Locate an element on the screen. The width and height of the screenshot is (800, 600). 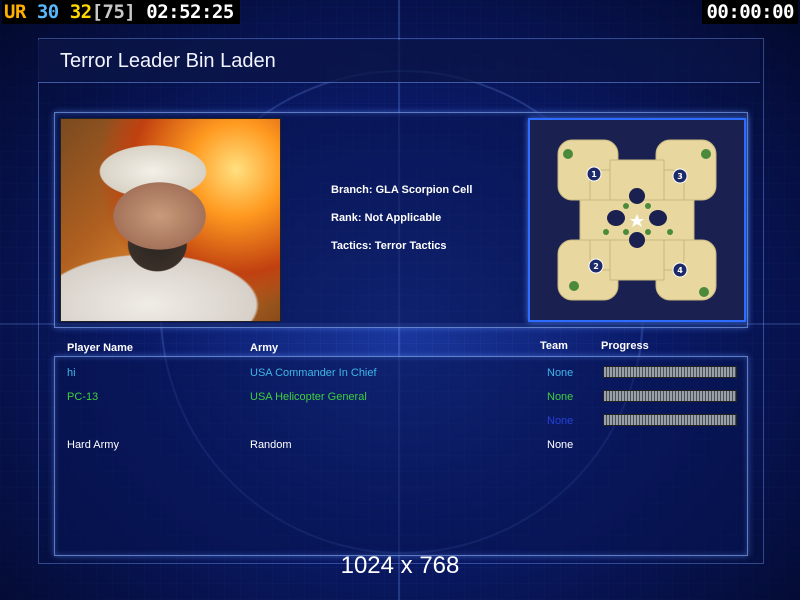
start-position-1: 1 is located at coordinates (594, 174).